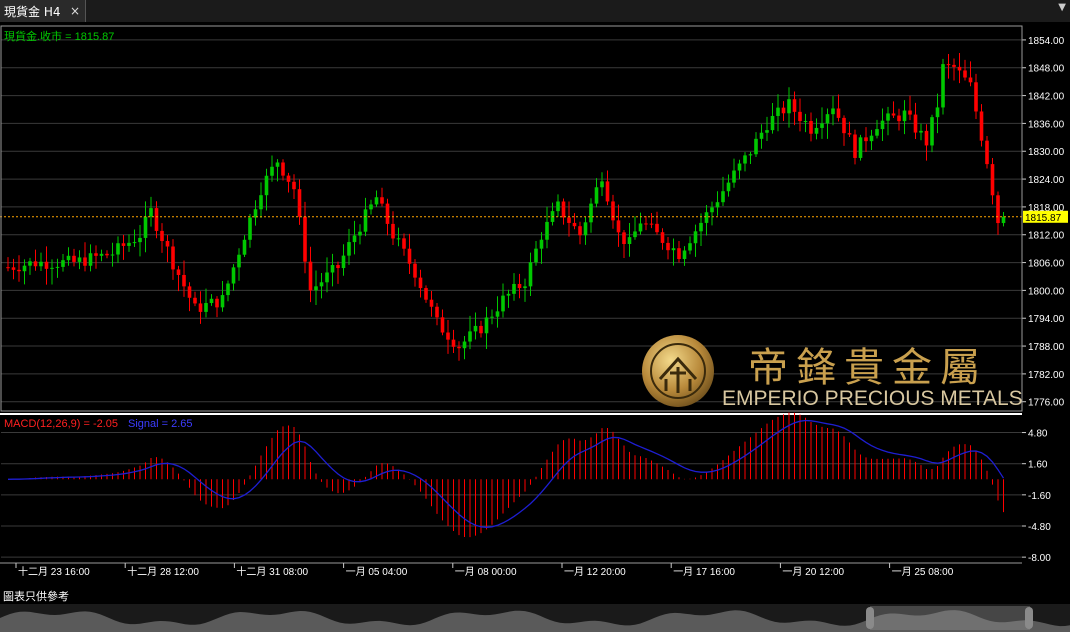 Image resolution: width=1070 pixels, height=632 pixels. Describe the element at coordinates (1029, 618) in the screenshot. I see `navigator-right-handle` at that location.